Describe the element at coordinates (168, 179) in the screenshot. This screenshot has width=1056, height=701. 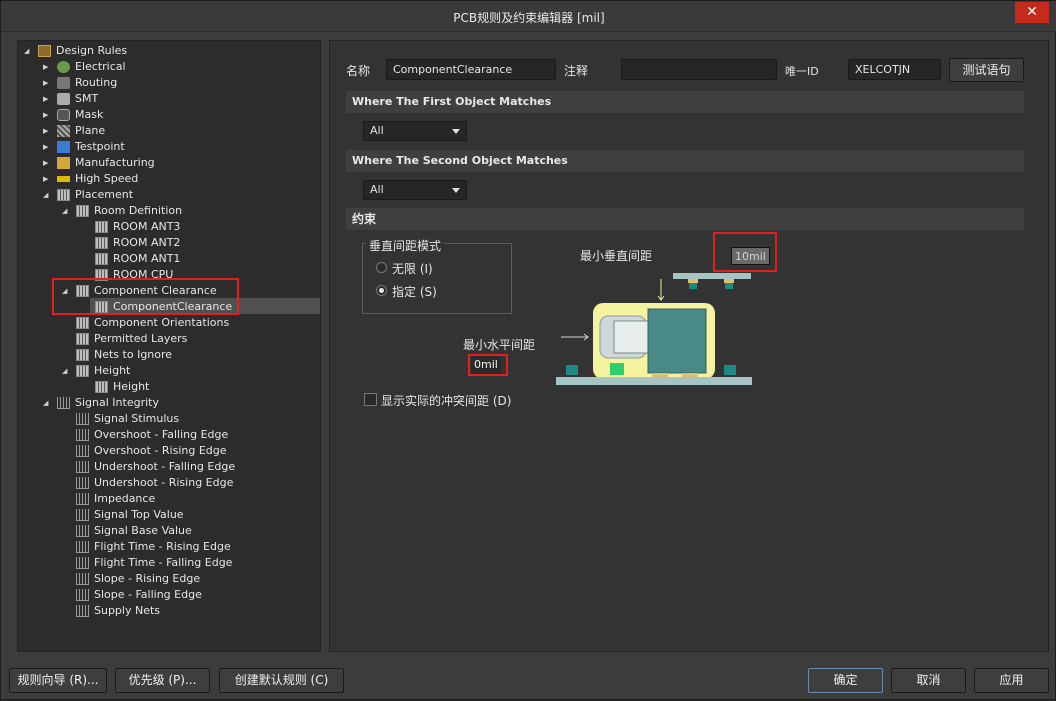
I see `tree-category: ▶ High Speed` at that location.